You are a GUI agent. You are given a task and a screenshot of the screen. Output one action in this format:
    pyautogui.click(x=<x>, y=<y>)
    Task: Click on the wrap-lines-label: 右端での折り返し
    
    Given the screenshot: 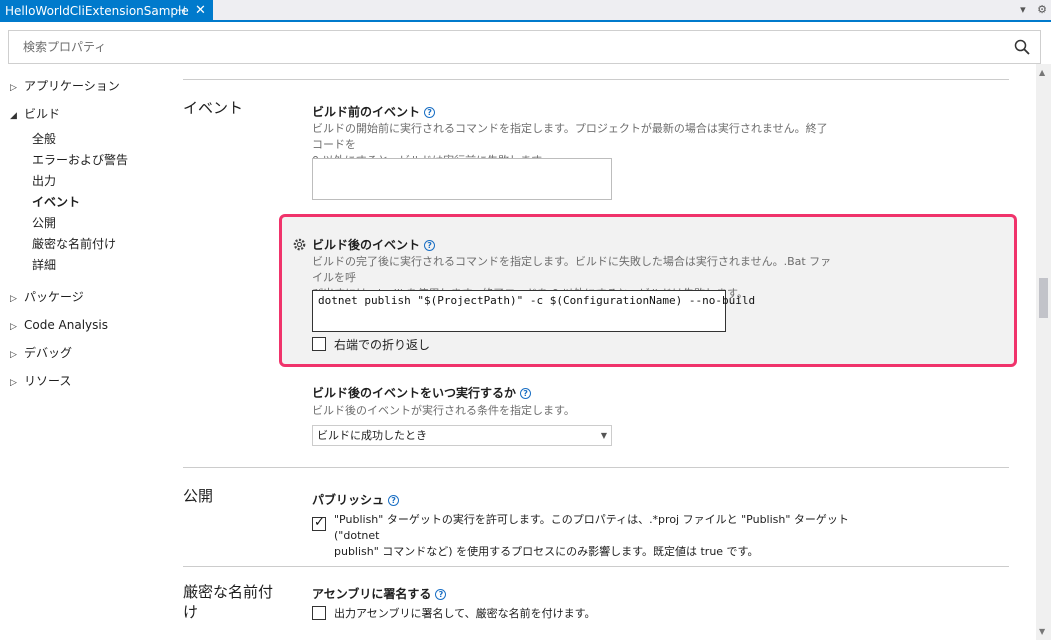 What is the action you would take?
    pyautogui.click(x=382, y=345)
    